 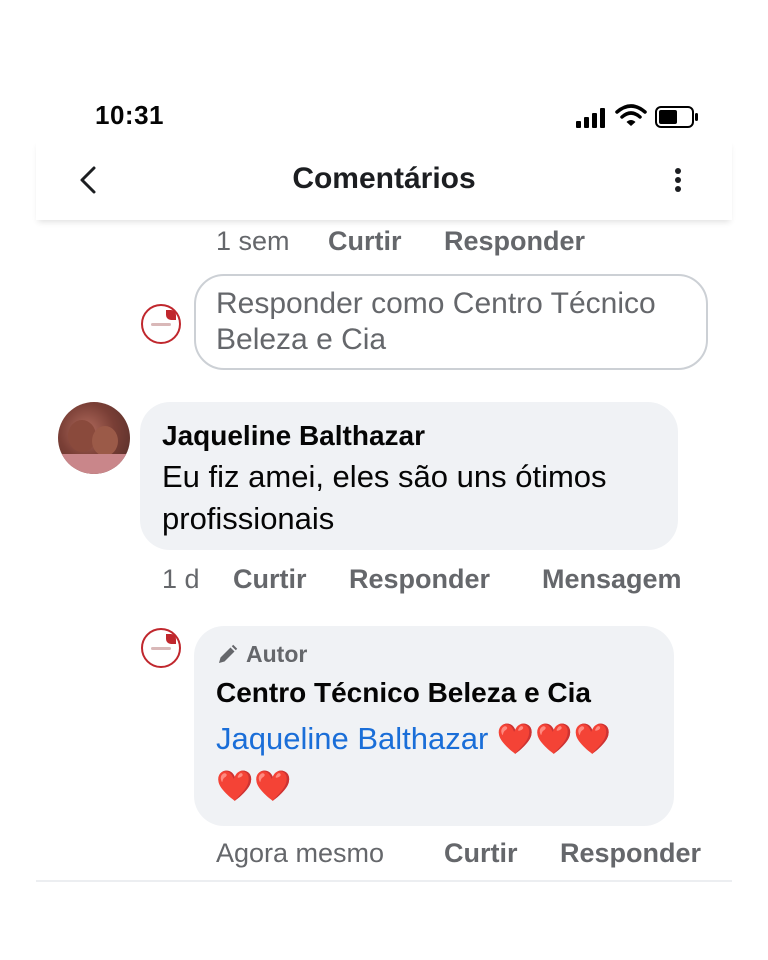 I want to click on pencil-icon, so click(x=228, y=653).